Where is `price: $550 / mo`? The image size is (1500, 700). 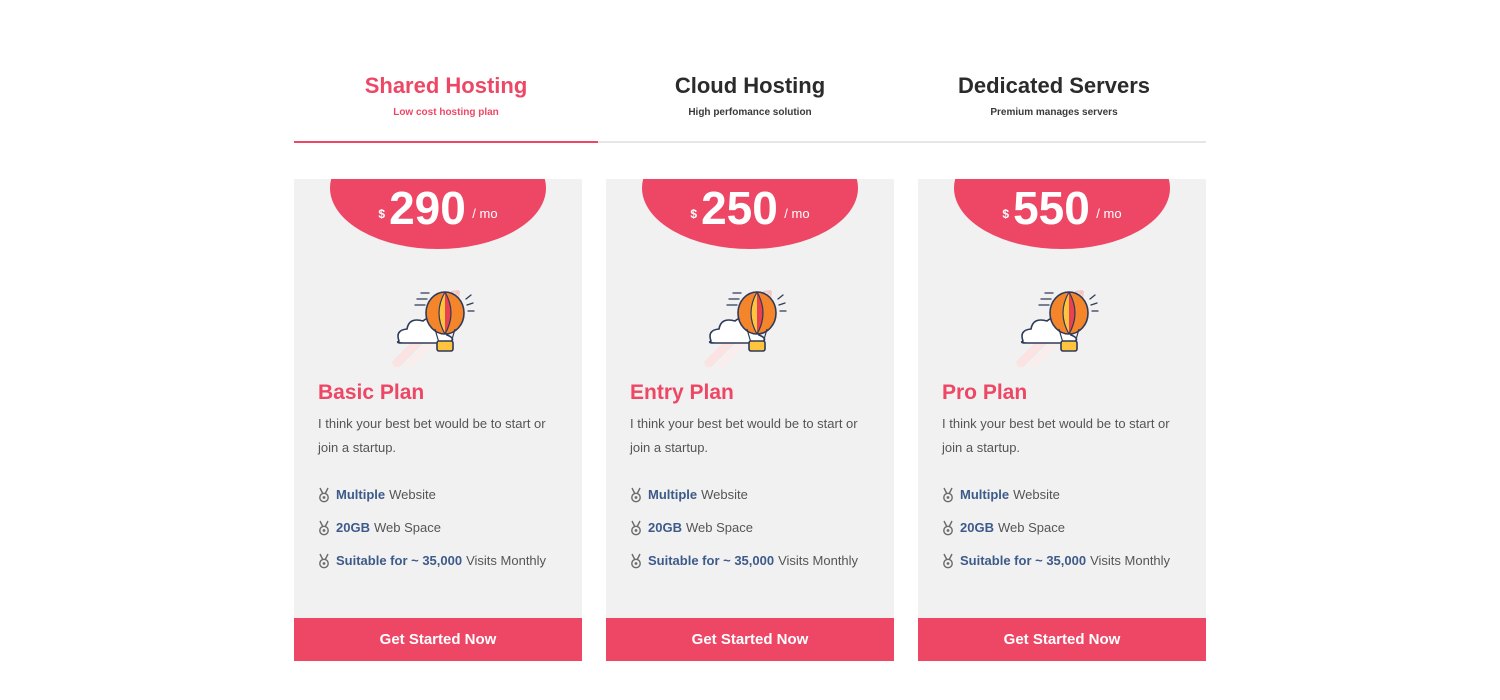
price: $550 / mo is located at coordinates (1062, 209).